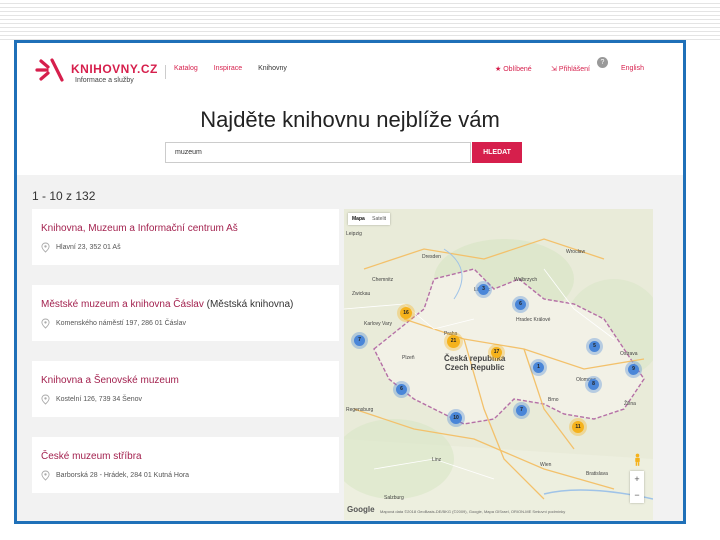  Describe the element at coordinates (637, 459) in the screenshot. I see `street-view-pegman-icon` at that location.